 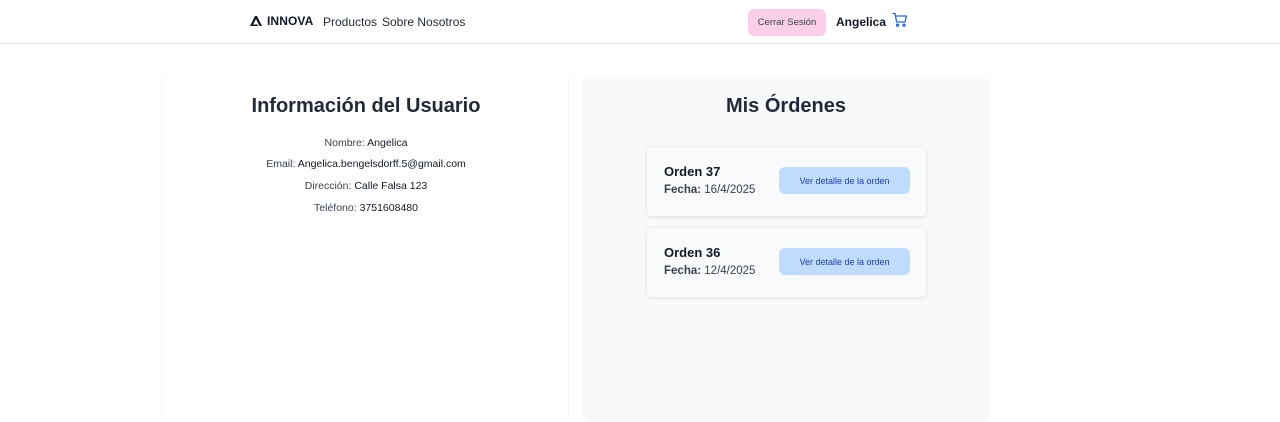 I want to click on order-date: Fecha: 16/4/2025, so click(x=709, y=190).